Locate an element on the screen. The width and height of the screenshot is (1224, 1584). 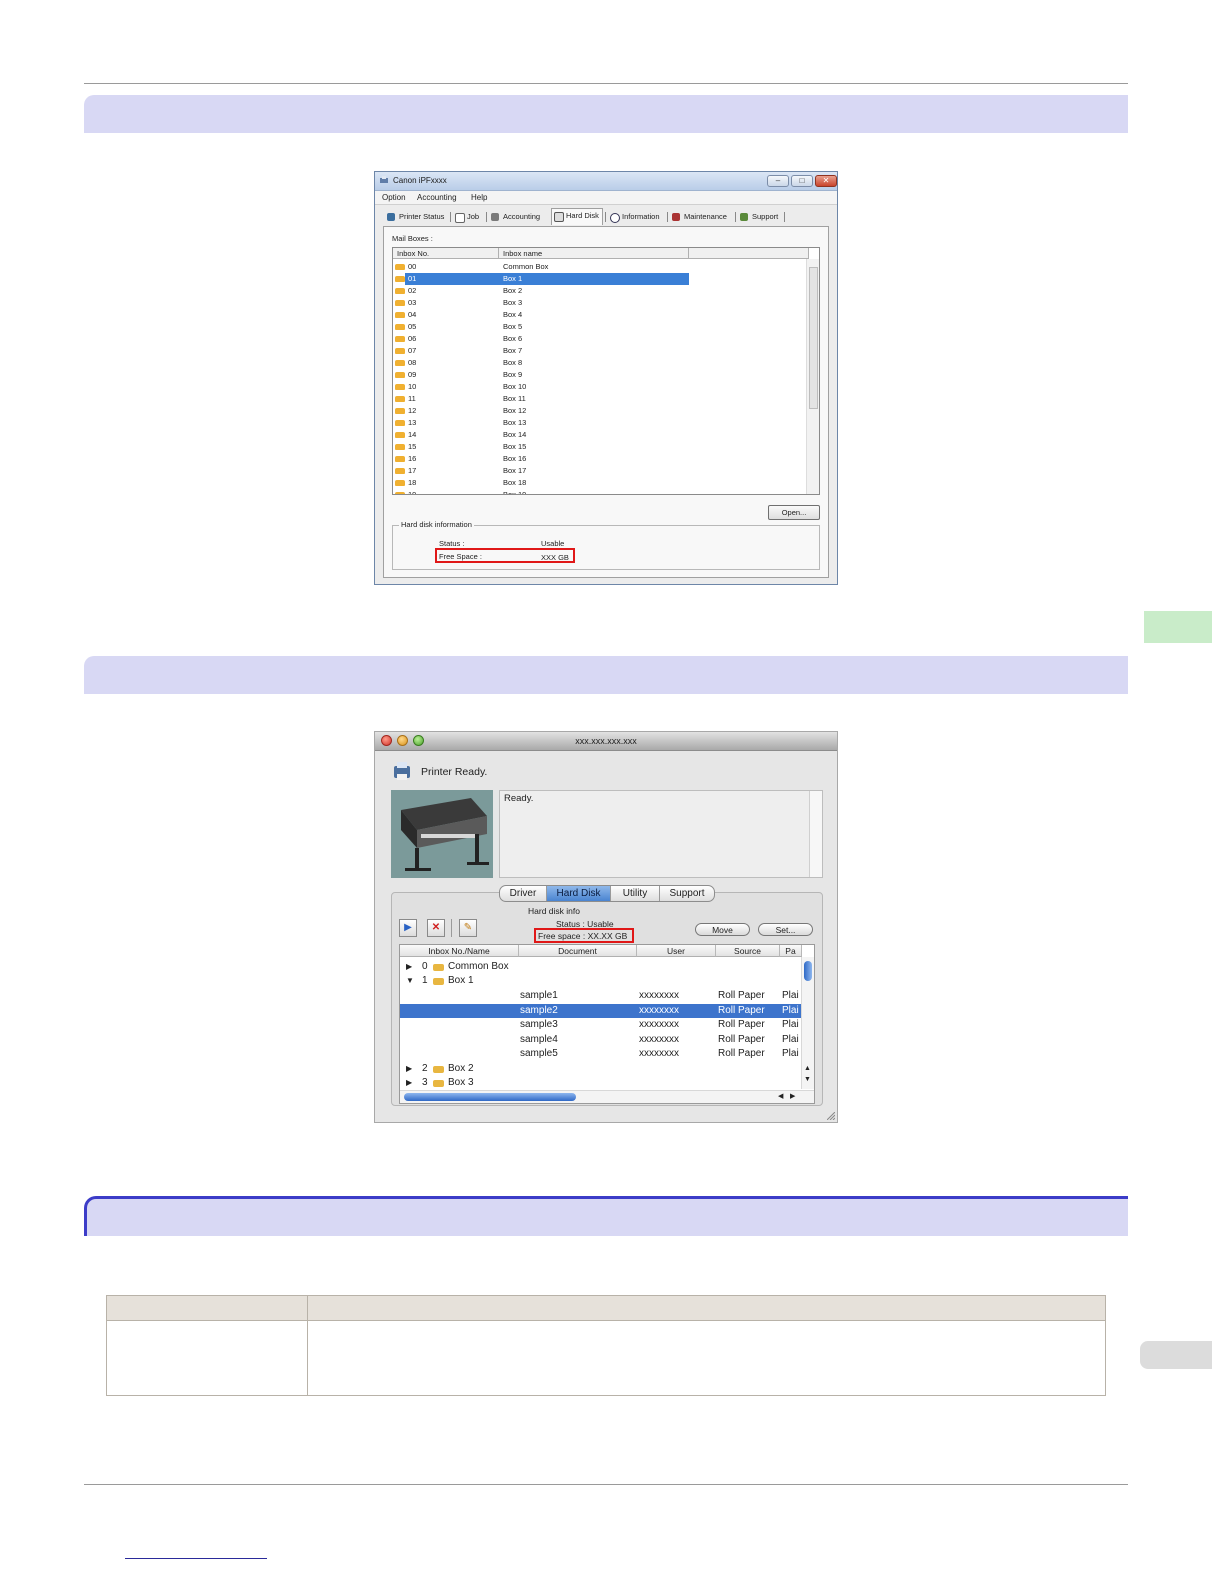
tree-row-box-2: ▶ 2 Box 2 is located at coordinates (601, 1069).